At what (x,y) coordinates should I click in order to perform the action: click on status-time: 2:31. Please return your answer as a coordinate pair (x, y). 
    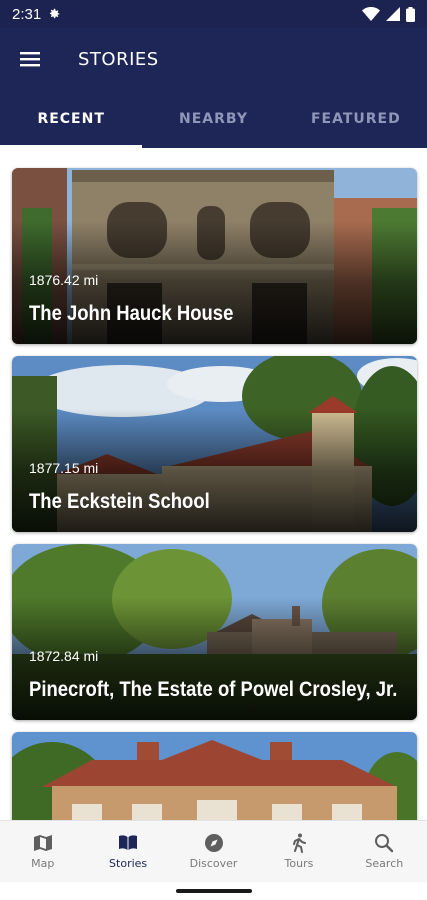
    Looking at the image, I should click on (27, 14).